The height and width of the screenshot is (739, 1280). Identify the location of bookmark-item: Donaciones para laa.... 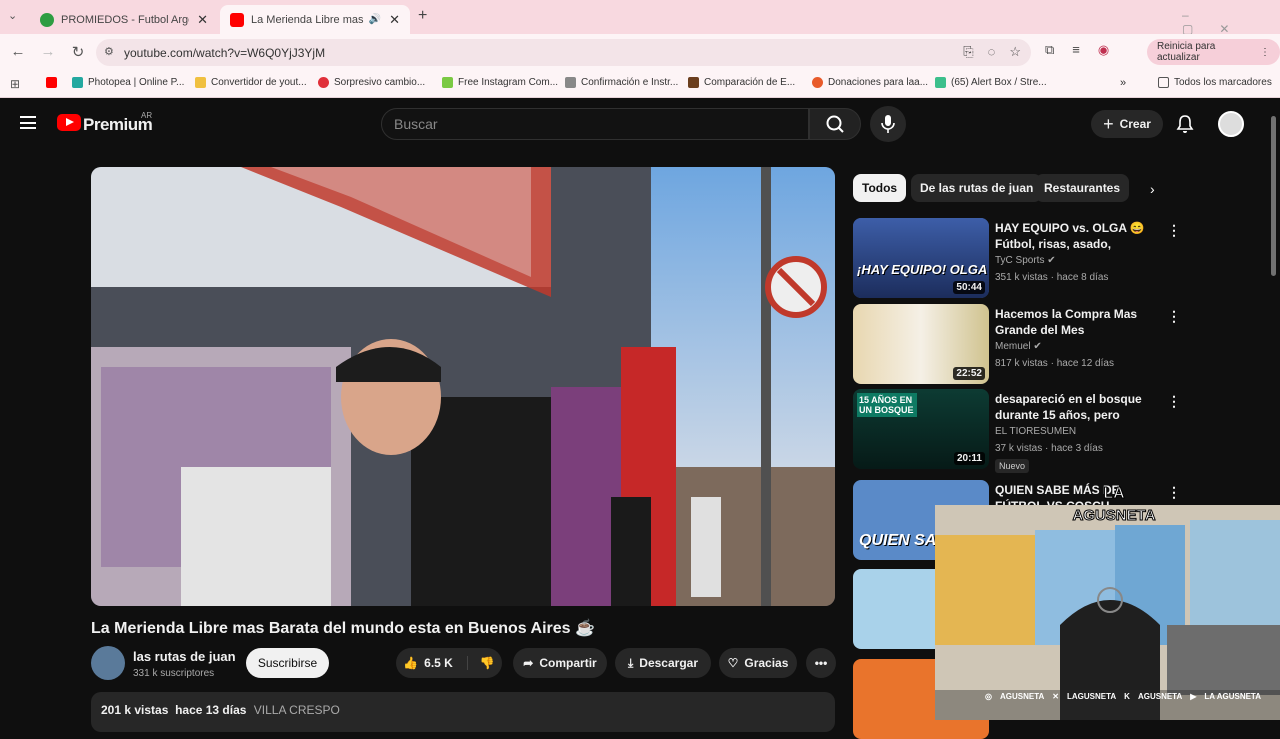
(870, 82).